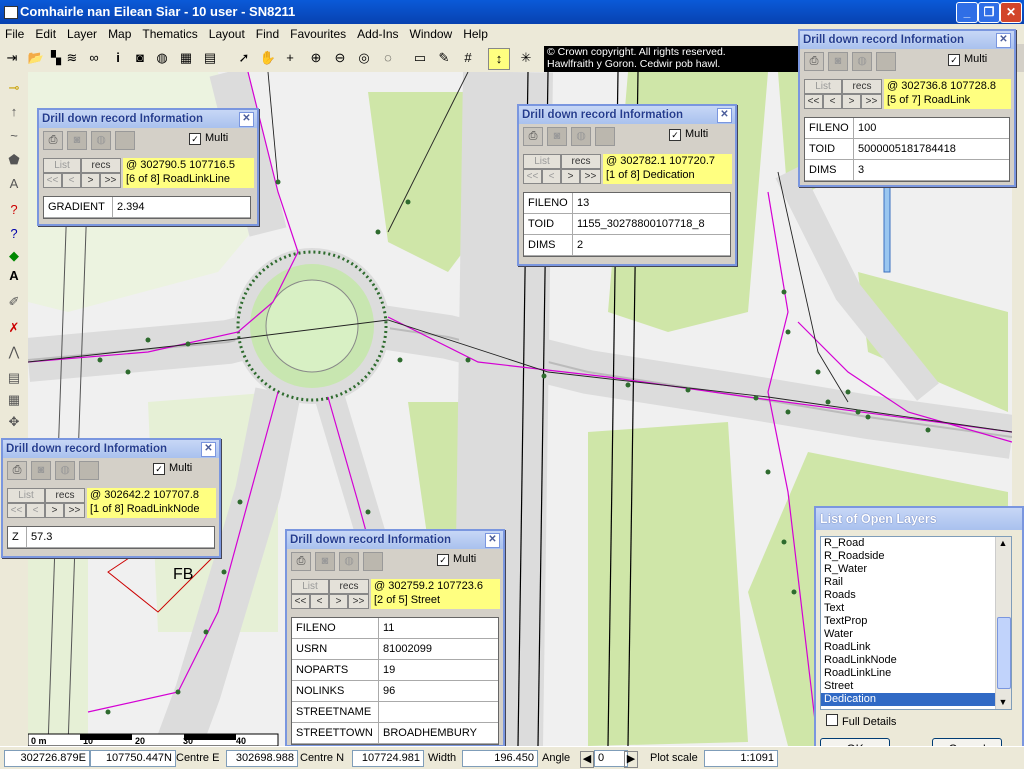 Image resolution: width=1024 pixels, height=769 pixels. What do you see at coordinates (14, 88) in the screenshot?
I see `select-line-icon: ⊸` at bounding box center [14, 88].